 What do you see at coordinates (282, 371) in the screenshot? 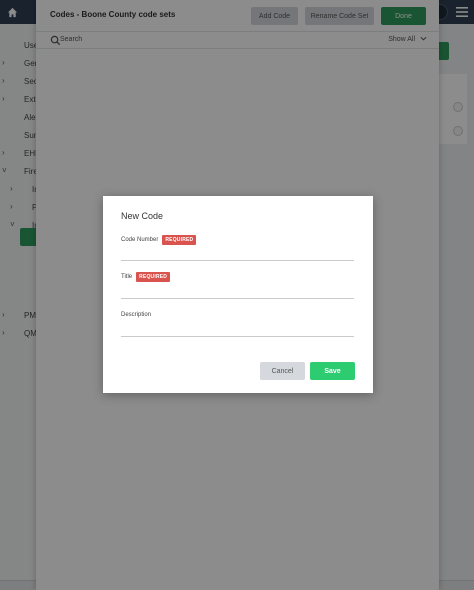
I see `cancel-button: Cancel` at bounding box center [282, 371].